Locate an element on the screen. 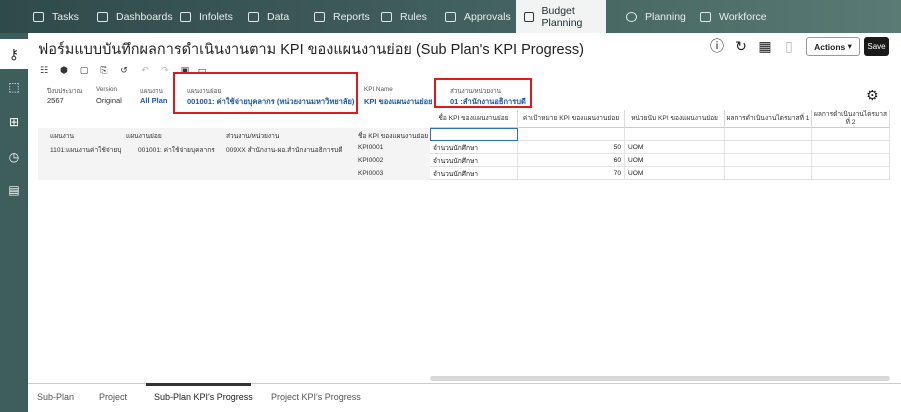 The height and width of the screenshot is (412, 901). clock-icon: ◷ is located at coordinates (14, 157).